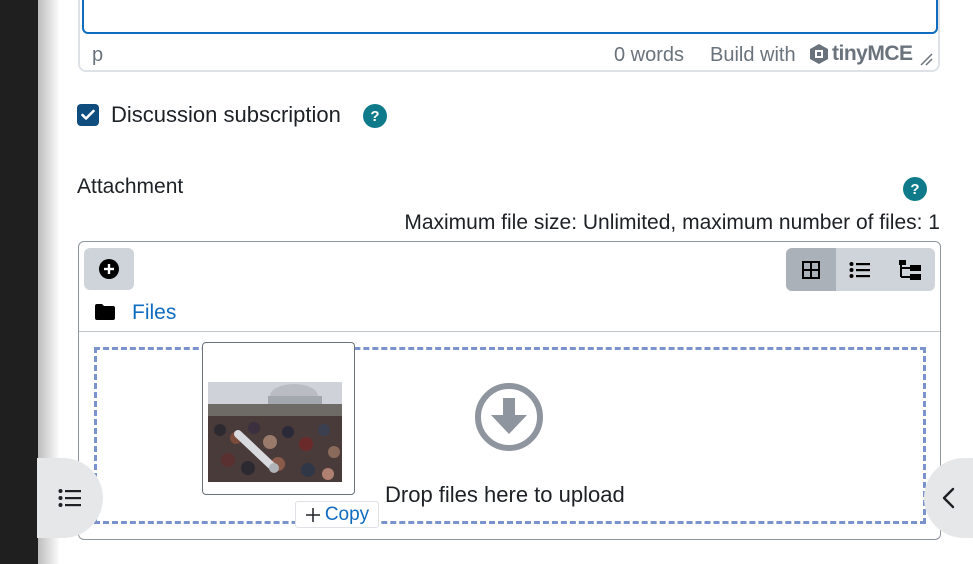 This screenshot has width=973, height=564. Describe the element at coordinates (226, 115) in the screenshot. I see `discussion-subscription-label: Discussion subscription` at that location.